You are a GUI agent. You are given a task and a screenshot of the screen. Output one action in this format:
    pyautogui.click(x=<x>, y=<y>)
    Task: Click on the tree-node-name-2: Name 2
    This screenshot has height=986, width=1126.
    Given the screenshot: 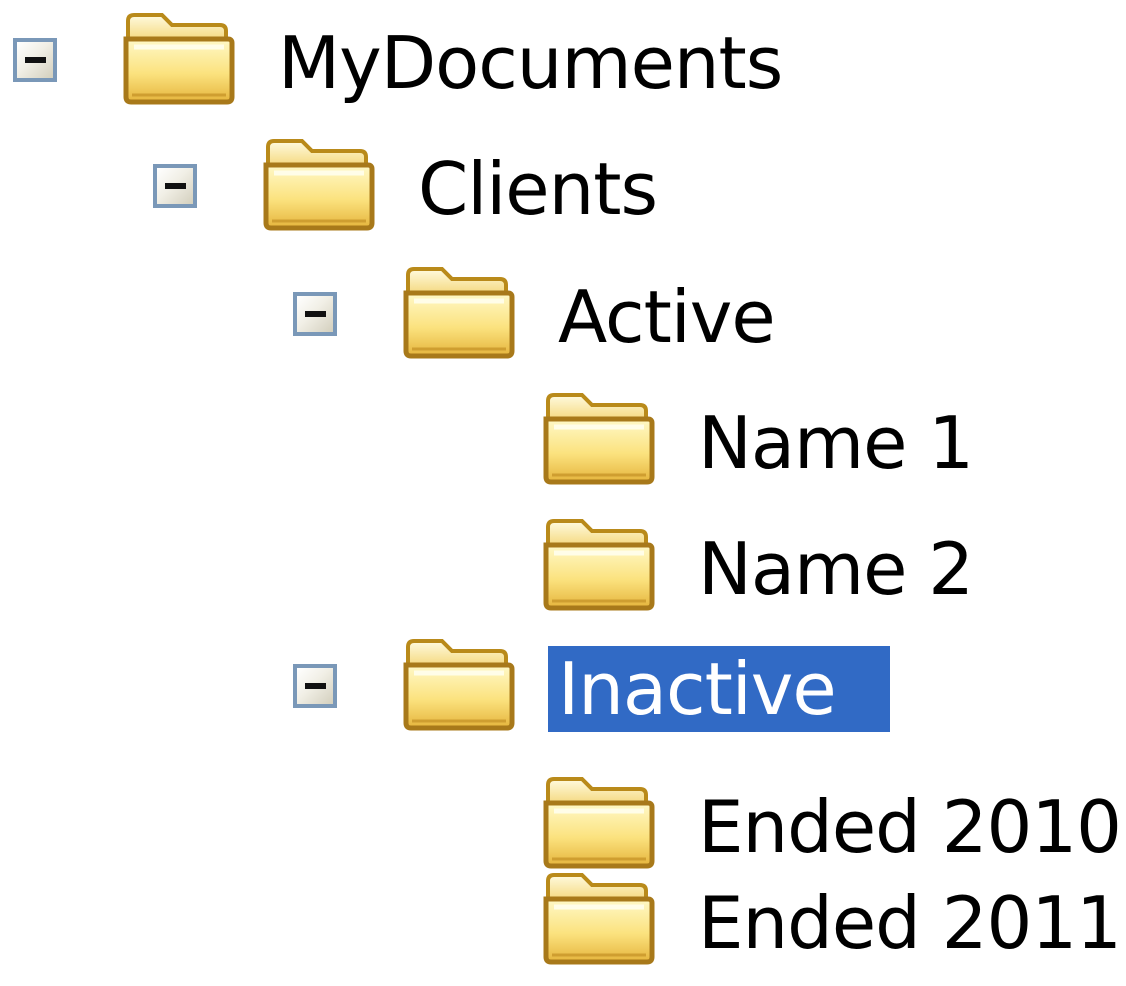 What is the action you would take?
    pyautogui.click(x=500, y=569)
    